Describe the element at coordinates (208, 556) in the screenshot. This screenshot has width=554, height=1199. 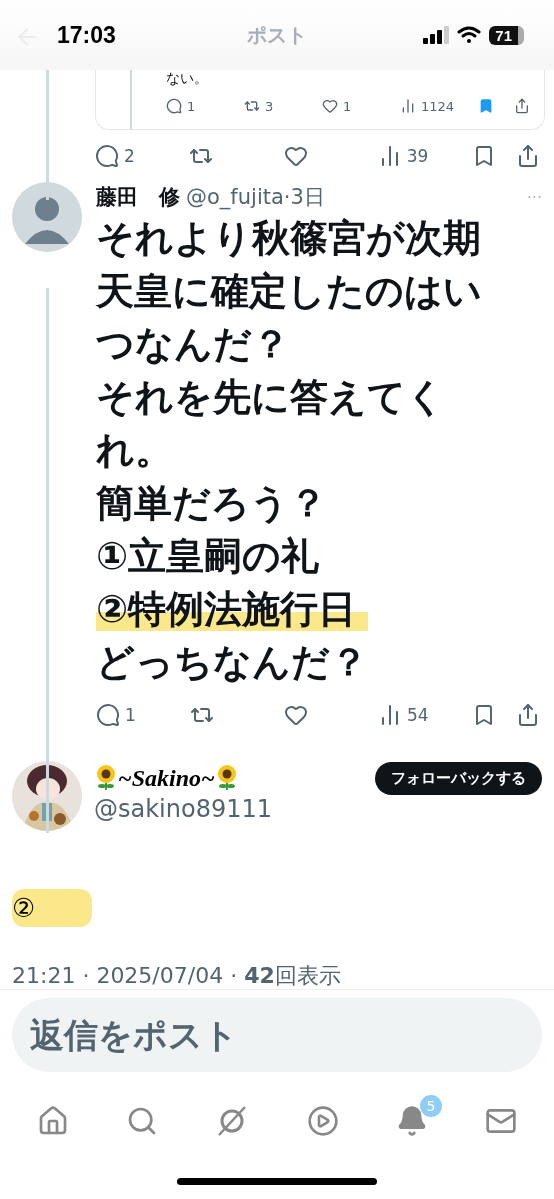
I see `post-text-line: ①立皇嗣の礼` at that location.